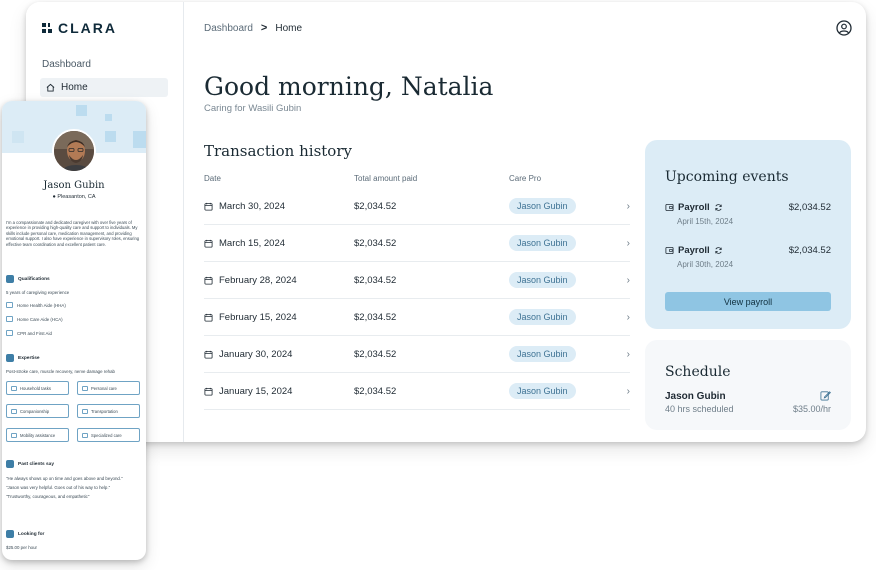 Image resolution: width=876 pixels, height=570 pixels. I want to click on transaction-history-title: Transaction history, so click(278, 151).